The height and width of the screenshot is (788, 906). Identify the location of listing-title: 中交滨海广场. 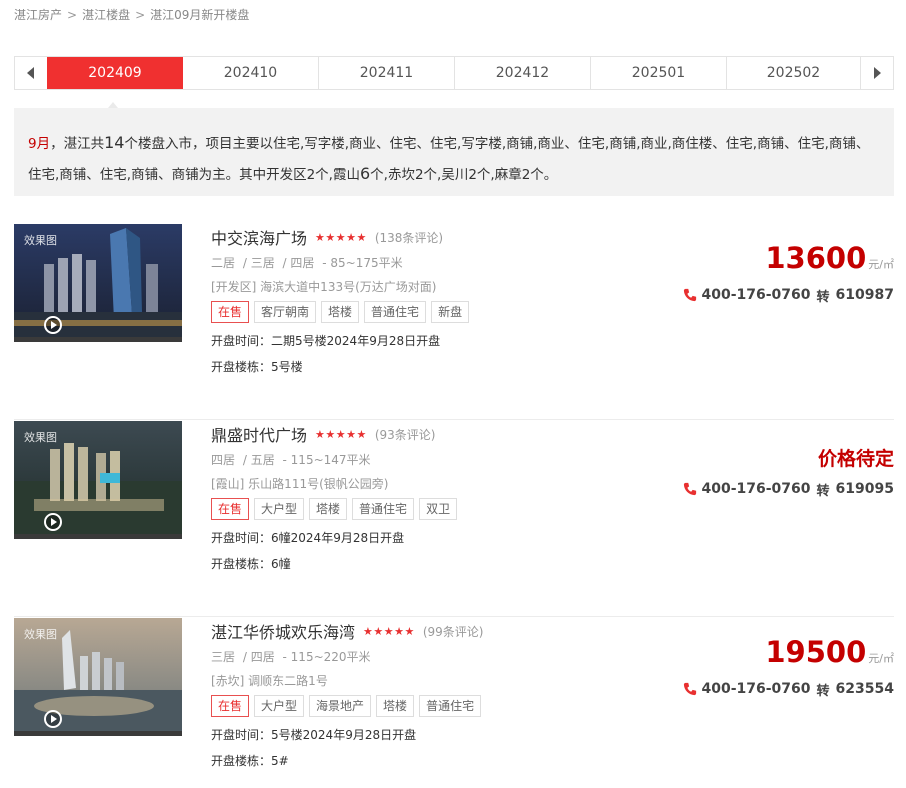
(259, 237).